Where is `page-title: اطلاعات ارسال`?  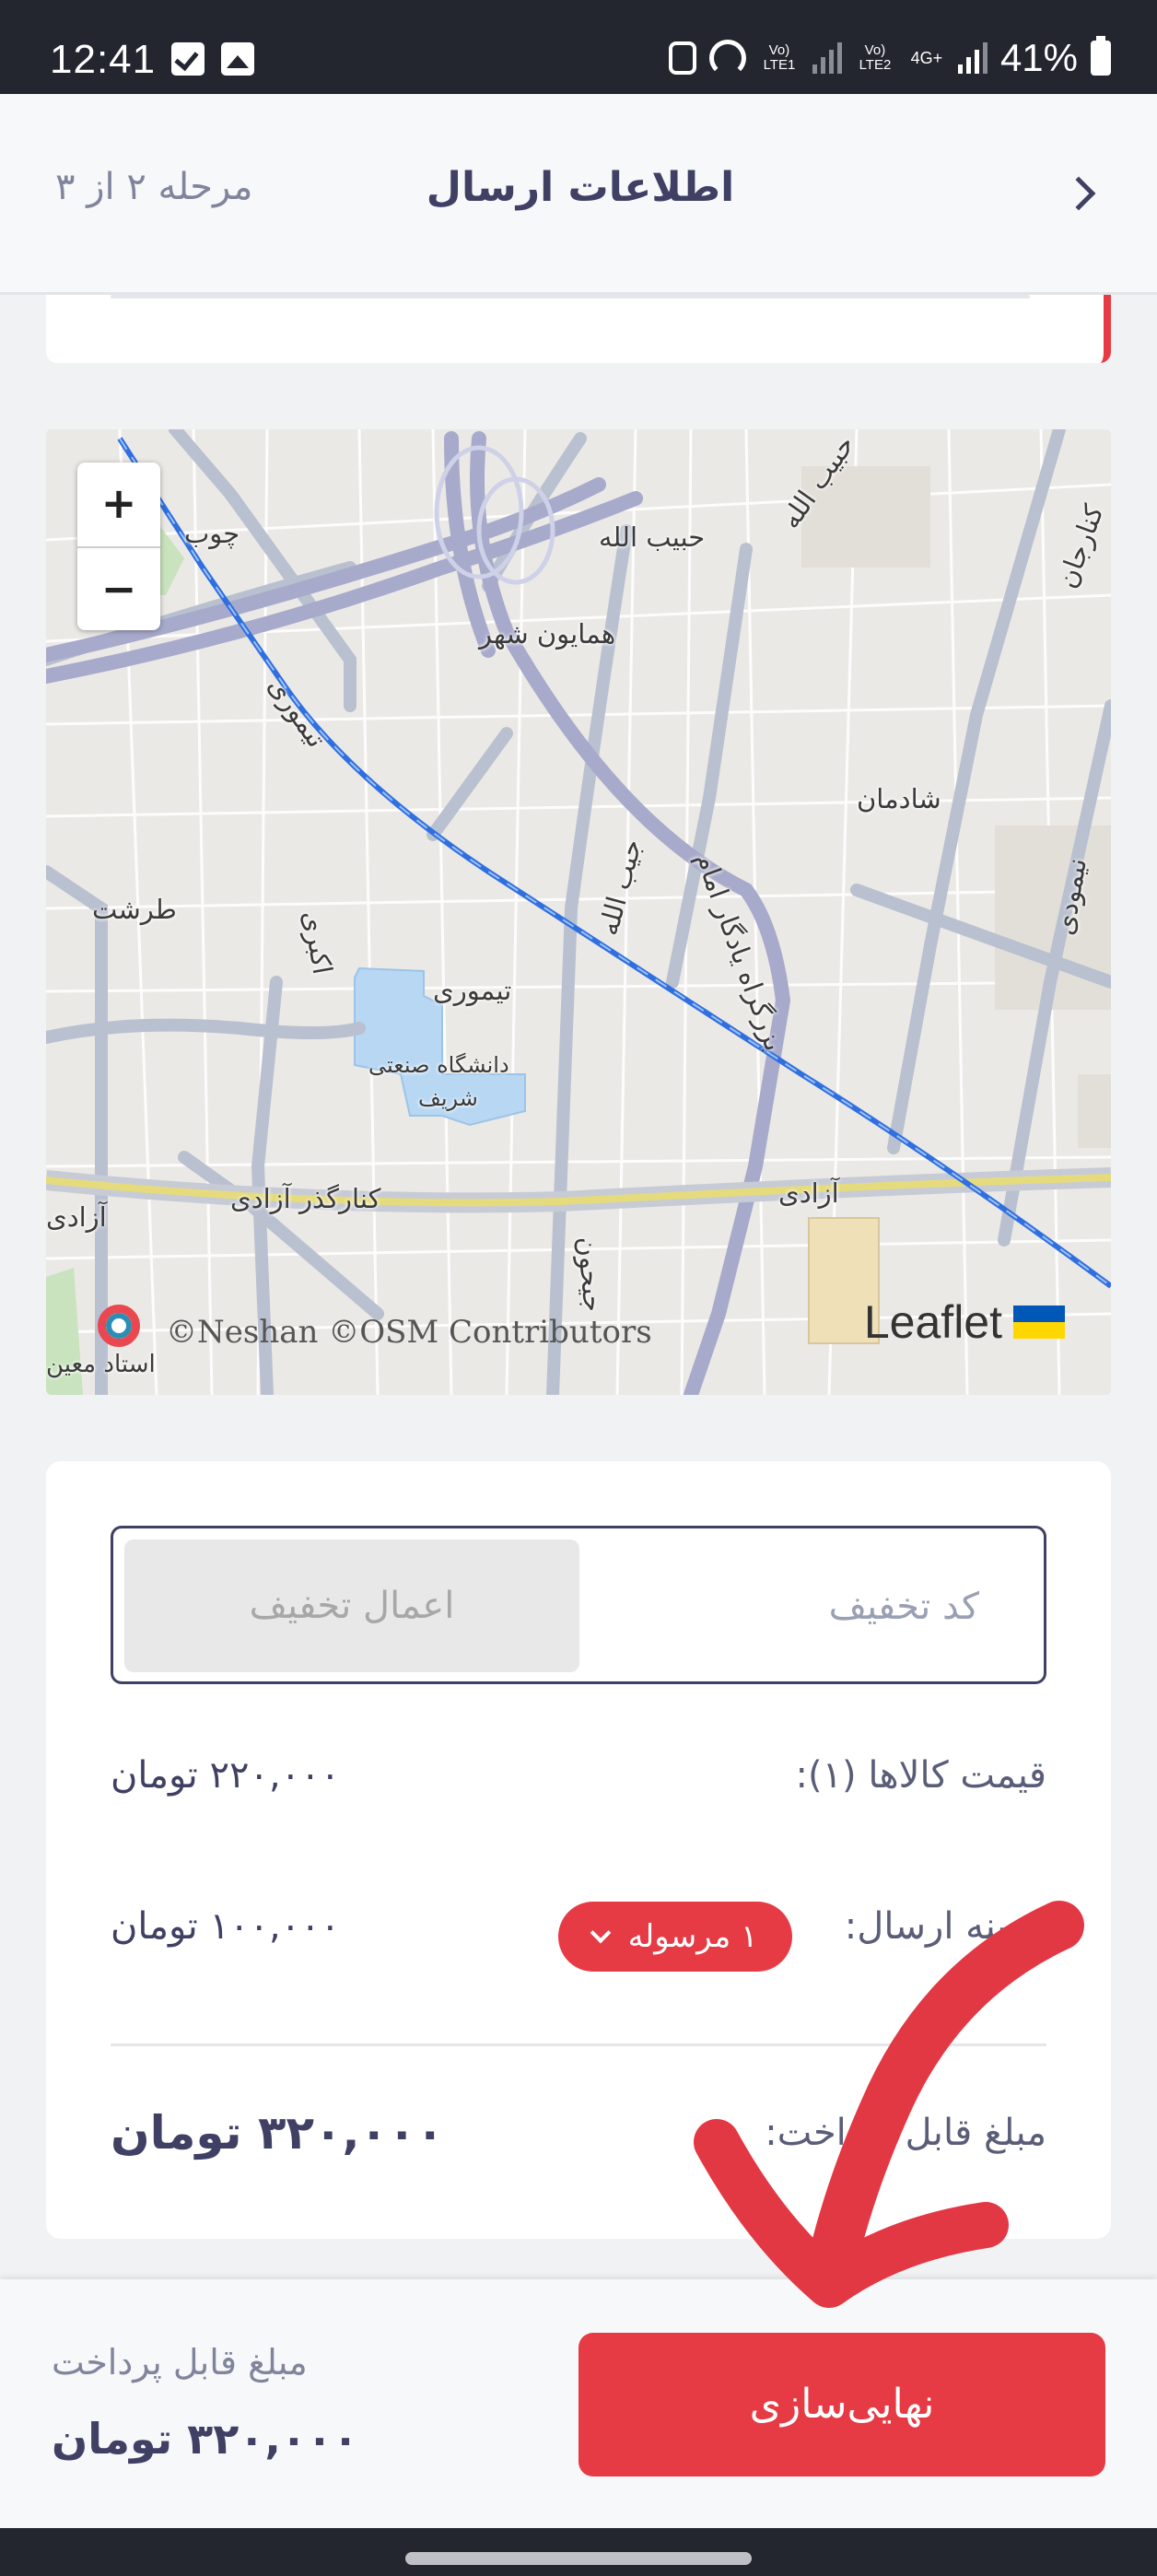
page-title: اطلاعات ارسال is located at coordinates (581, 187).